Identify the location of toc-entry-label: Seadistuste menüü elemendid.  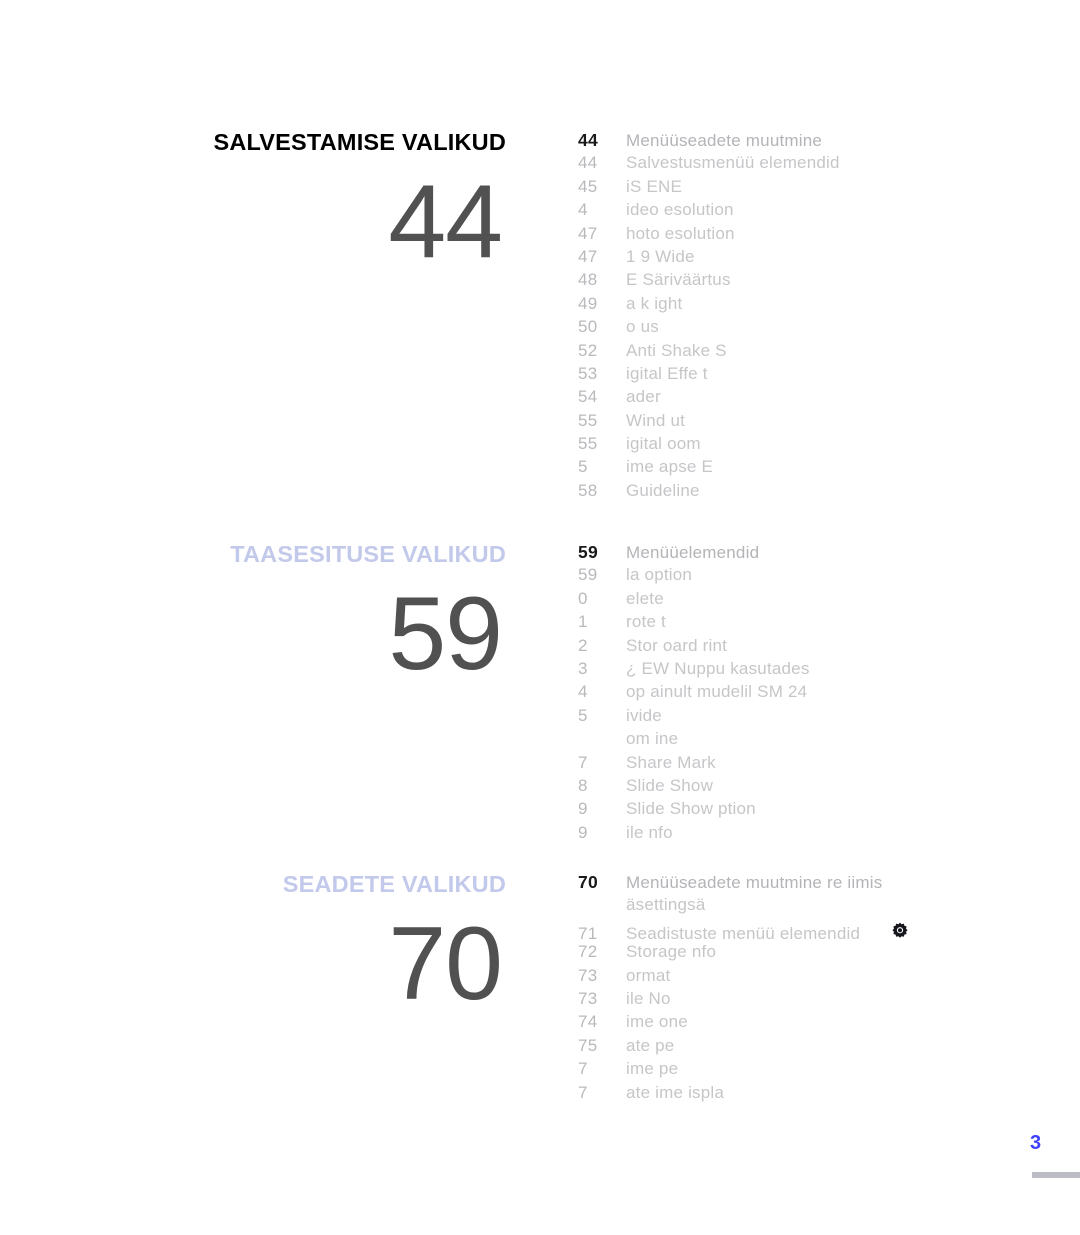
(743, 933).